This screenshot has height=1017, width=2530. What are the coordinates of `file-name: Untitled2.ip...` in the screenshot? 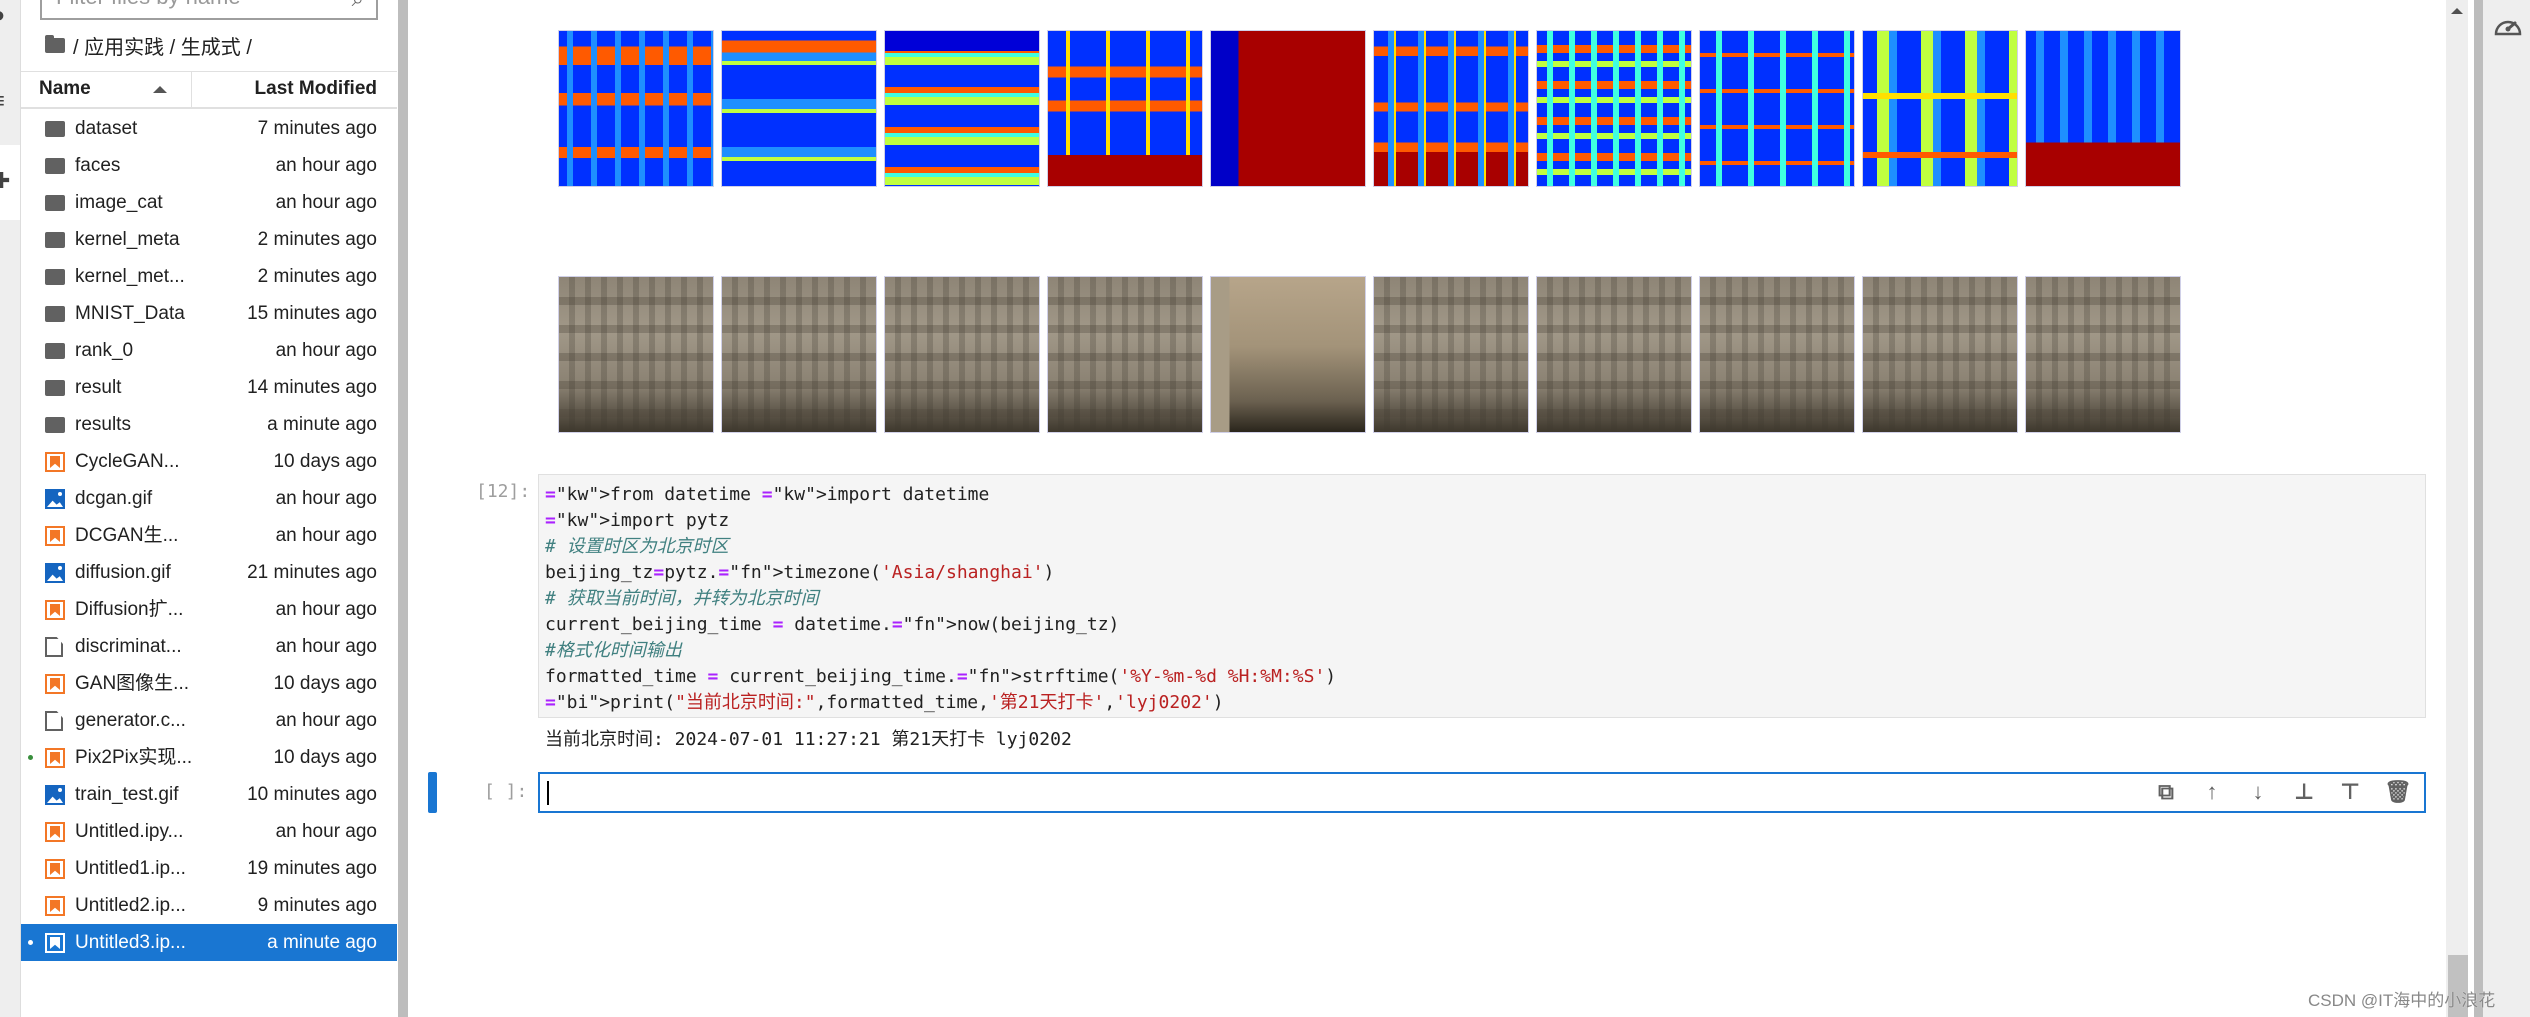 It's located at (130, 905).